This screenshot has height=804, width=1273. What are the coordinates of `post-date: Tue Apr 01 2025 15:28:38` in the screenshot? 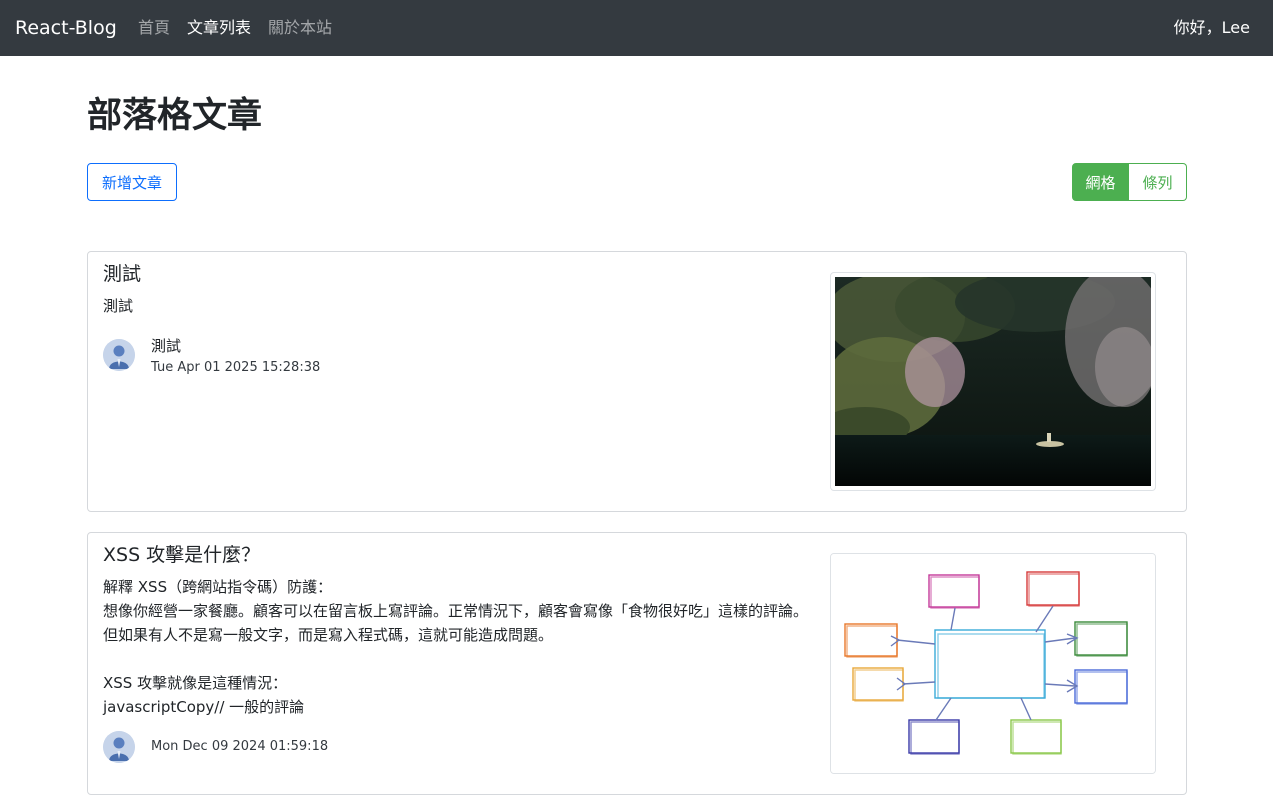 It's located at (236, 367).